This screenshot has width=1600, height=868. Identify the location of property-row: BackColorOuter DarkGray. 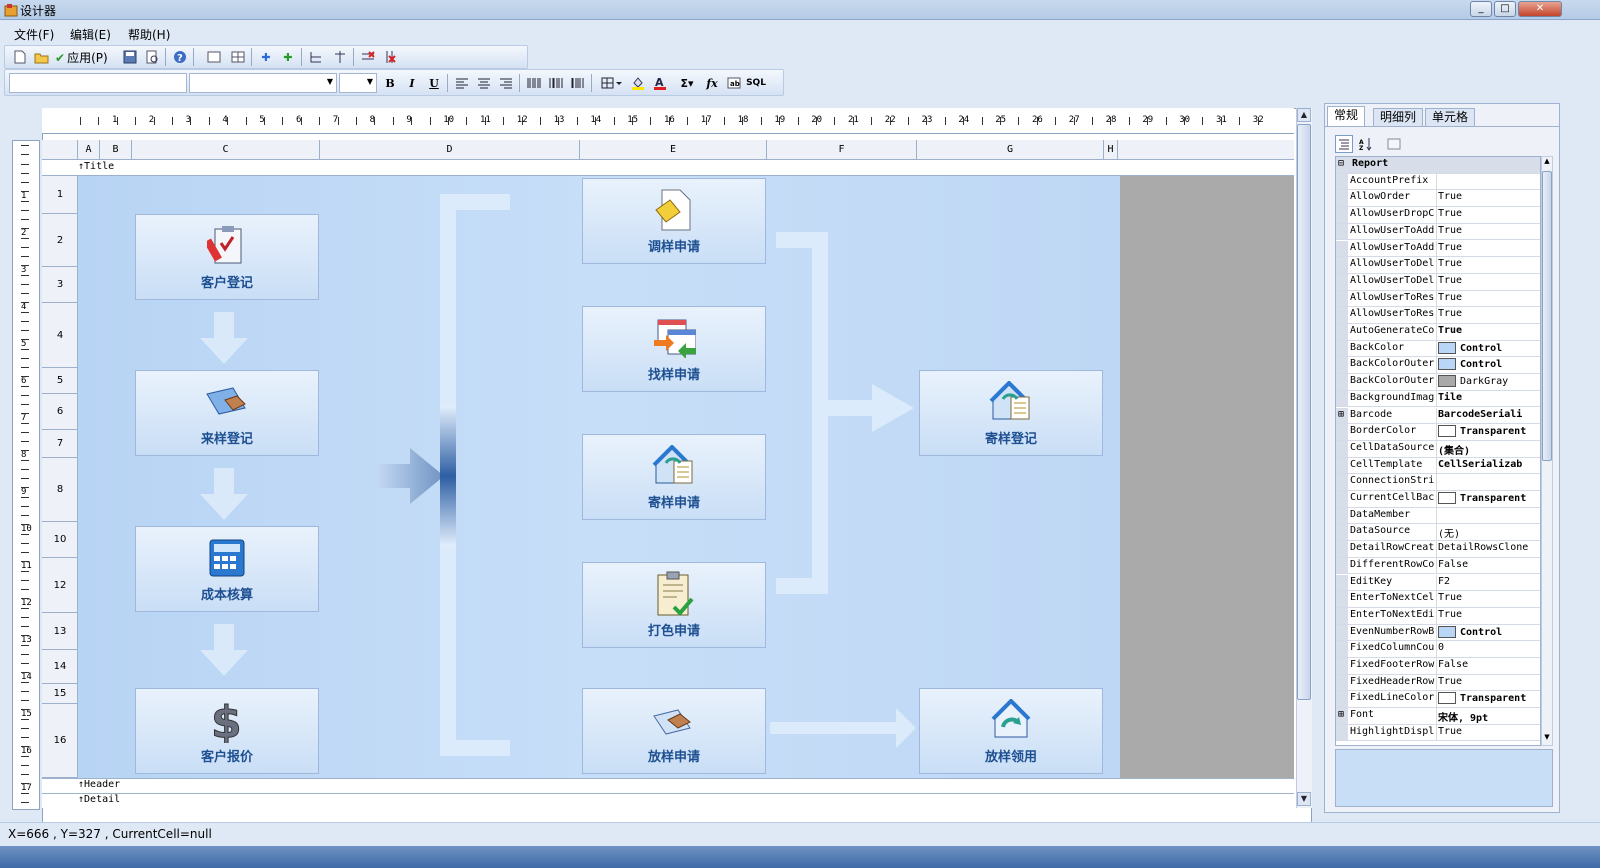
(1438, 382).